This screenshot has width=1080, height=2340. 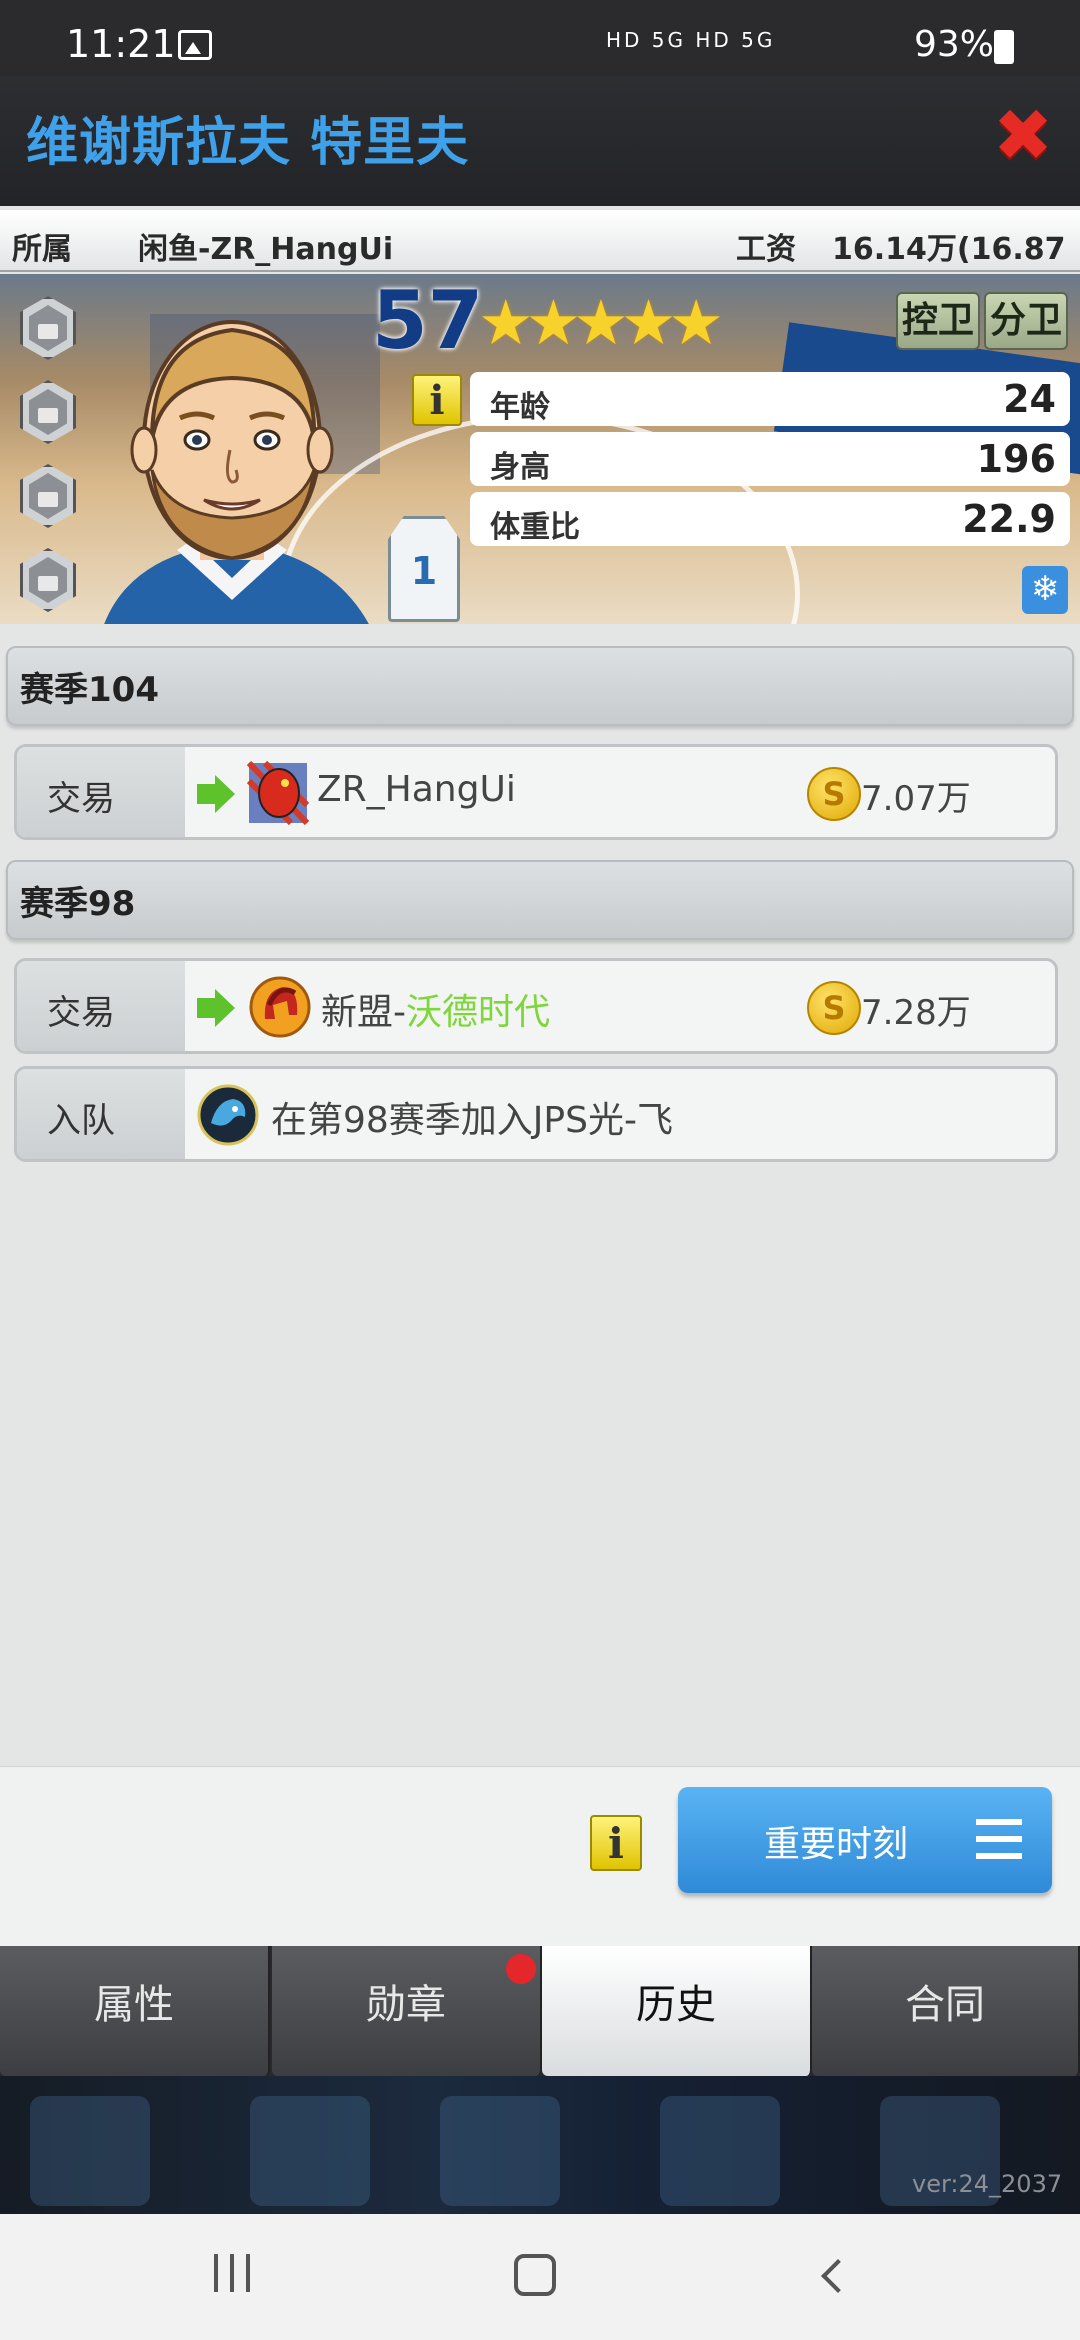 What do you see at coordinates (916, 799) in the screenshot?
I see `transfer-amount: 7.07万` at bounding box center [916, 799].